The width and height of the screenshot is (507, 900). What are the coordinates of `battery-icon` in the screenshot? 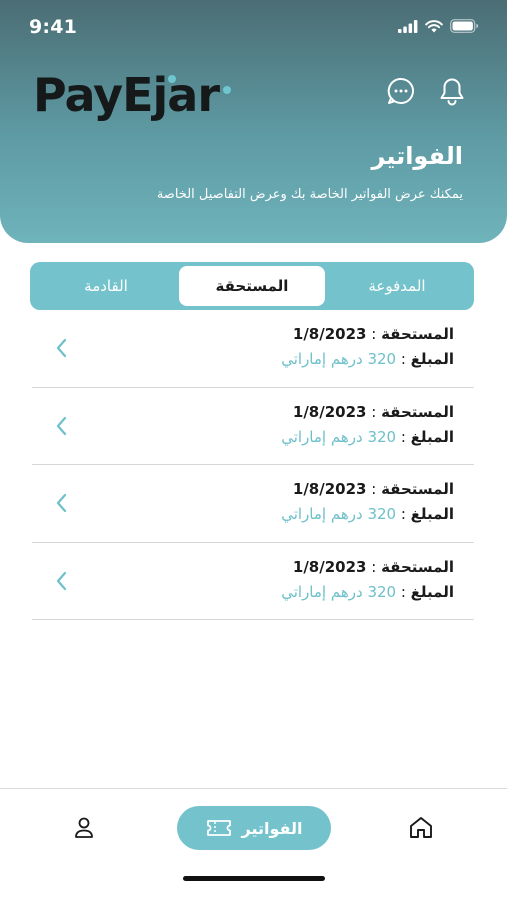 It's located at (464, 26).